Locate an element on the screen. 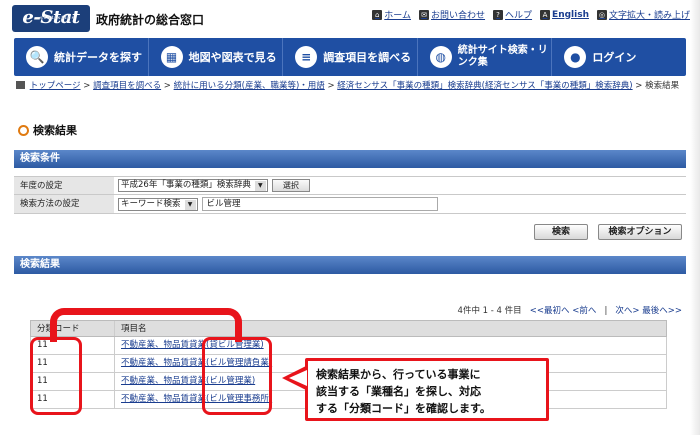 This screenshot has height=435, width=700. search-options-button: 検索オプション is located at coordinates (640, 232).